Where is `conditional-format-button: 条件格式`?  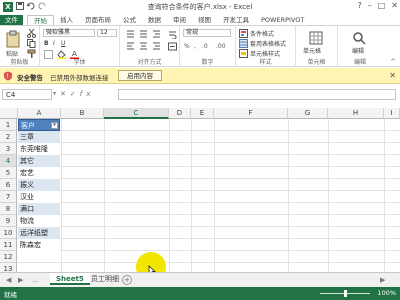 conditional-format-button: 条件格式 is located at coordinates (262, 33).